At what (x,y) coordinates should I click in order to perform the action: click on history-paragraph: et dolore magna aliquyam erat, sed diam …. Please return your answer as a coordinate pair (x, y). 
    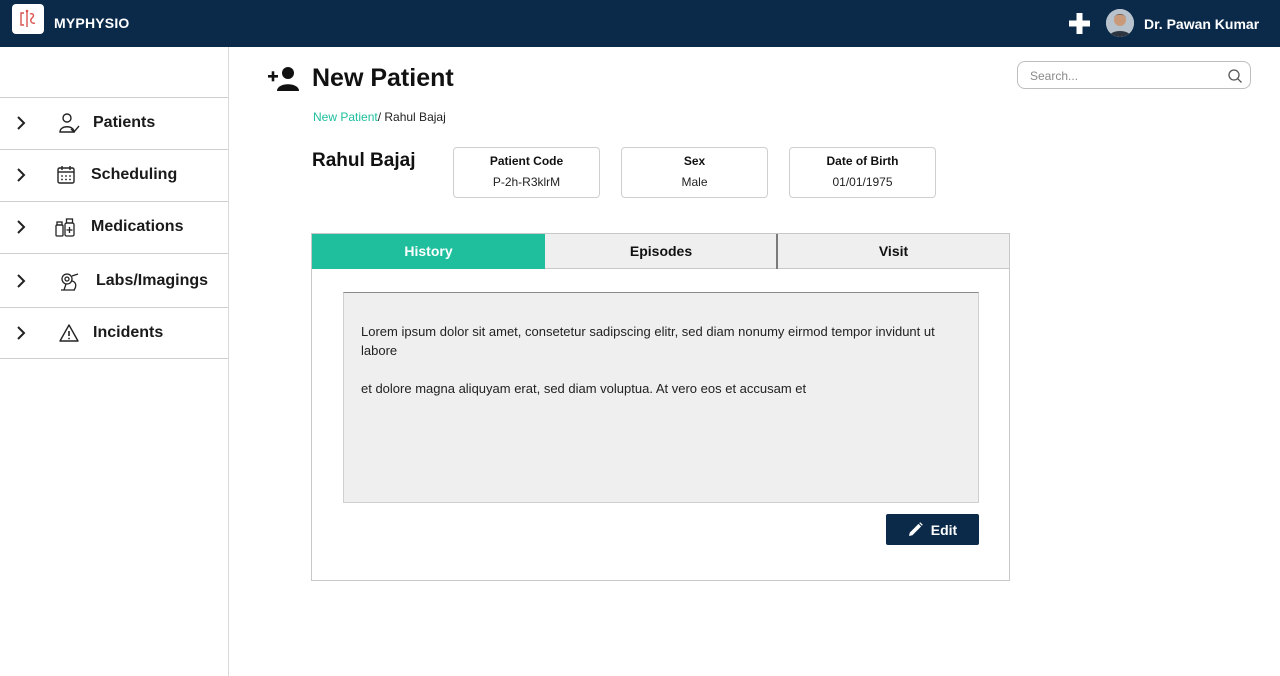
    Looking at the image, I should click on (584, 388).